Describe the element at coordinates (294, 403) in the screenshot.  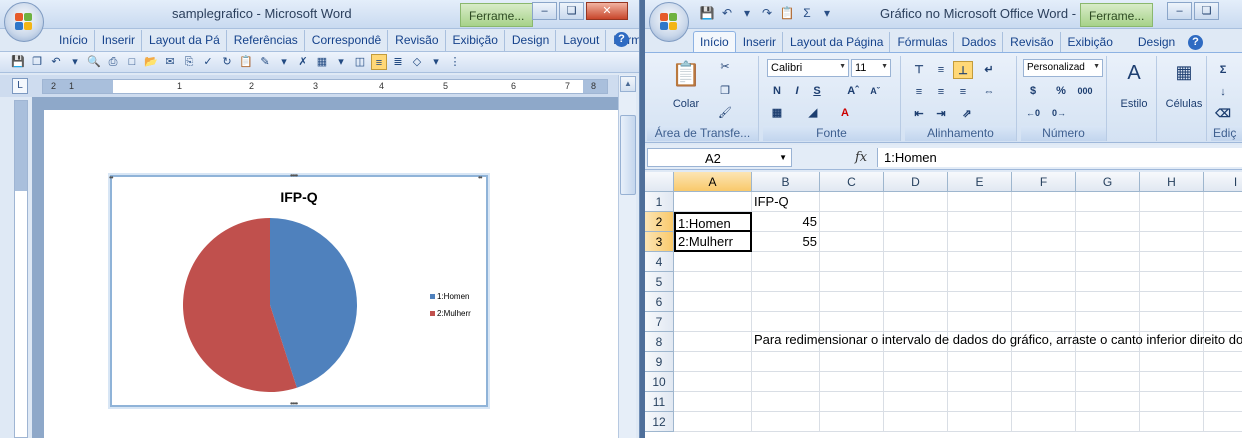
I see `resize-handle-bottom: ••••` at that location.